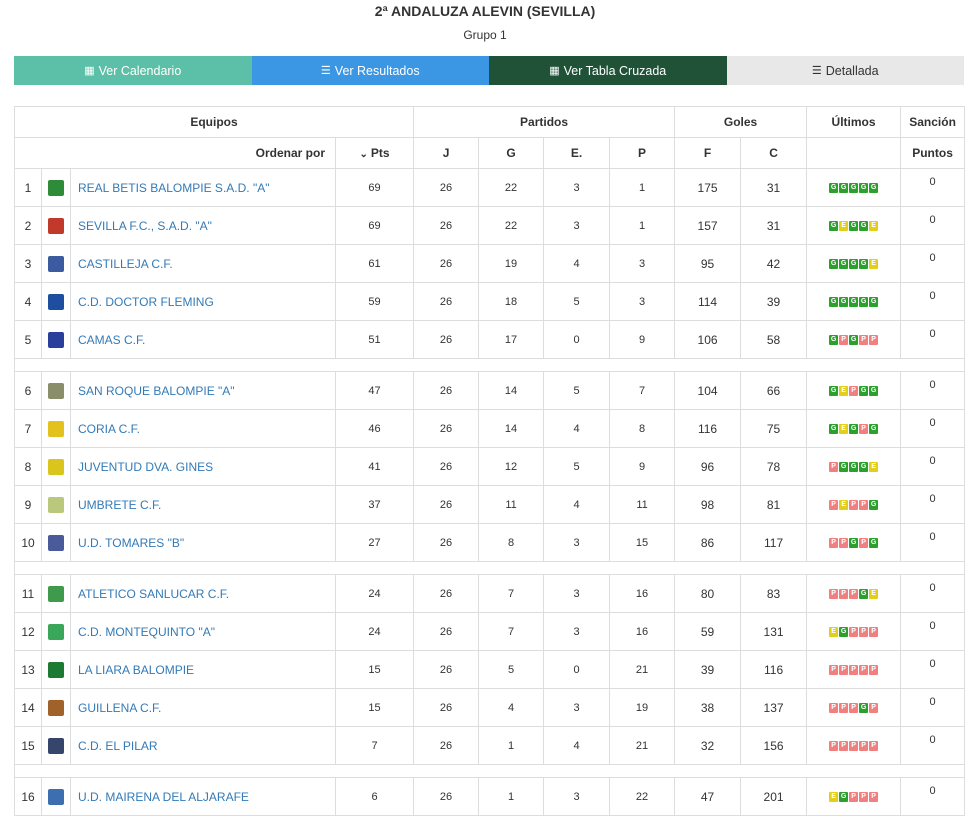  What do you see at coordinates (511, 153) in the screenshot?
I see `header-g: G` at bounding box center [511, 153].